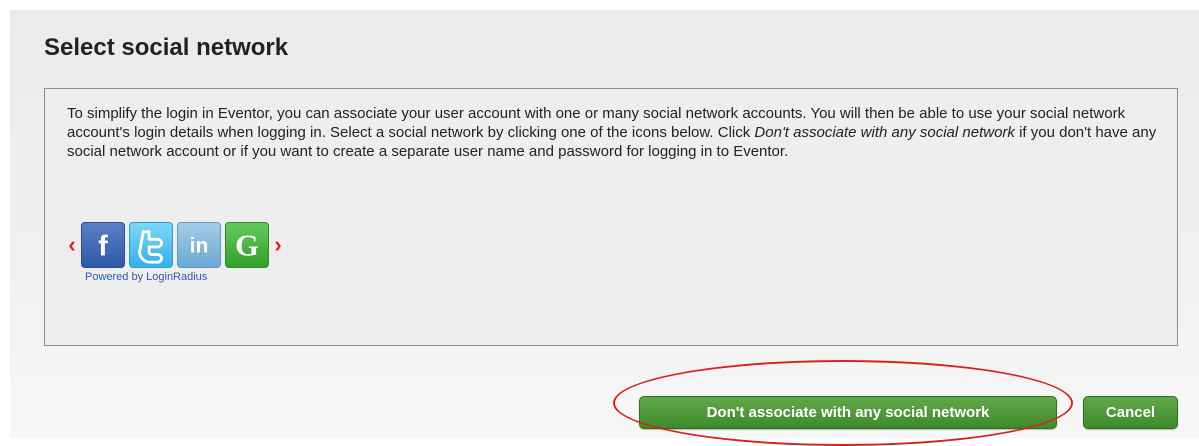 The image size is (1199, 446). Describe the element at coordinates (166, 47) in the screenshot. I see `dialog-title: Select social network` at that location.